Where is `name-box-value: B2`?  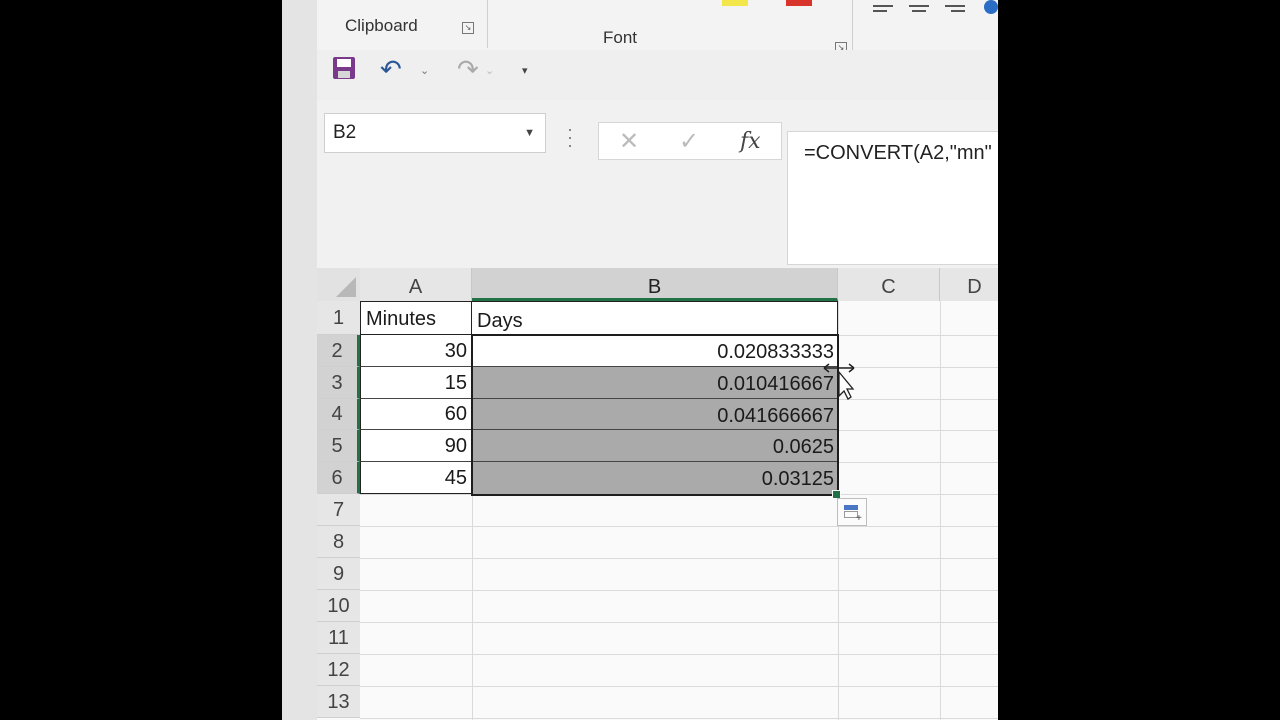 name-box-value: B2 is located at coordinates (345, 132).